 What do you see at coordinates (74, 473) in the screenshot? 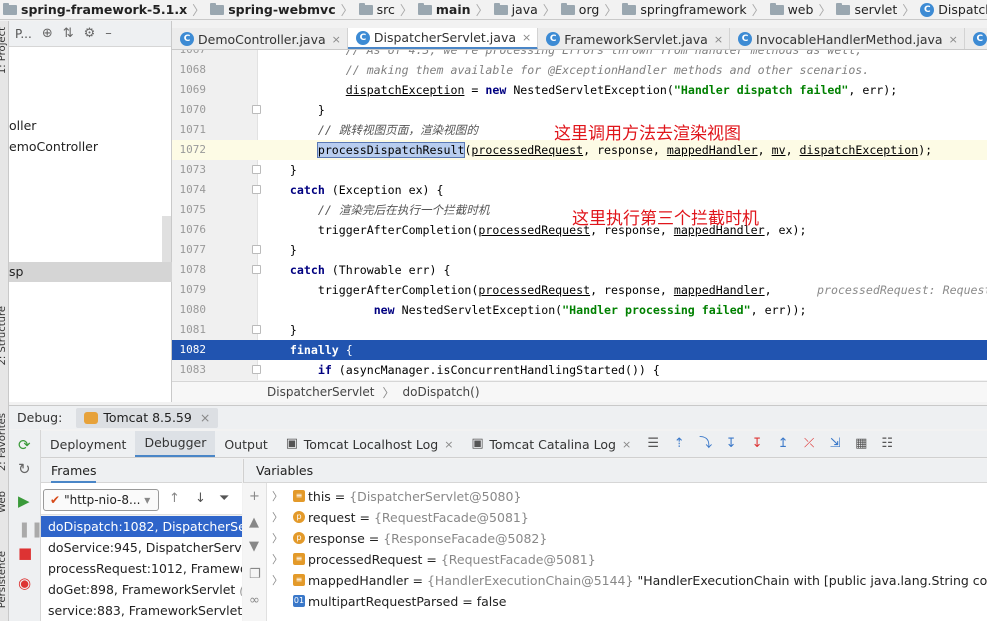
I see `frames-title: Frames` at bounding box center [74, 473].